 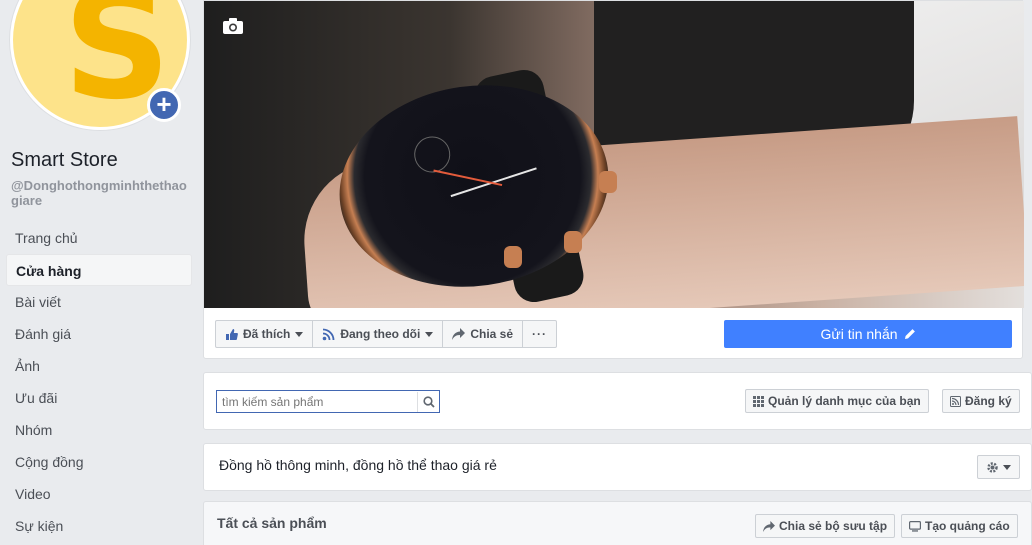 I want to click on create-ad-label: Tạo quảng cáo, so click(x=967, y=526).